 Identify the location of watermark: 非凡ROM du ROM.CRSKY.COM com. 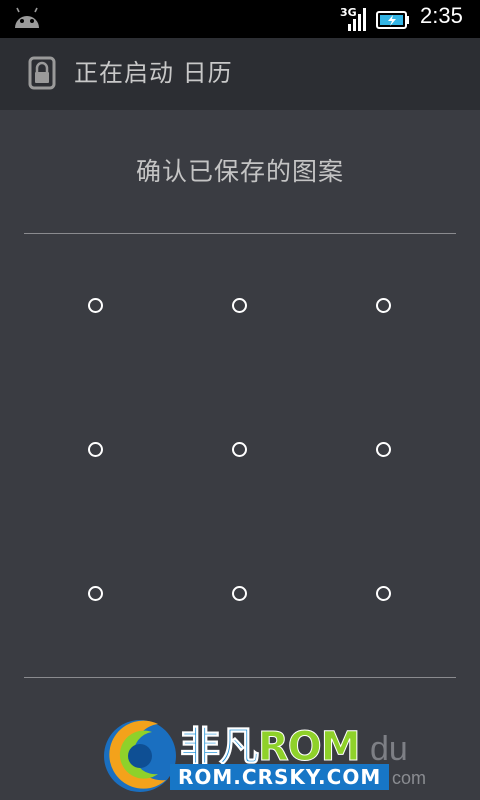
(265, 753).